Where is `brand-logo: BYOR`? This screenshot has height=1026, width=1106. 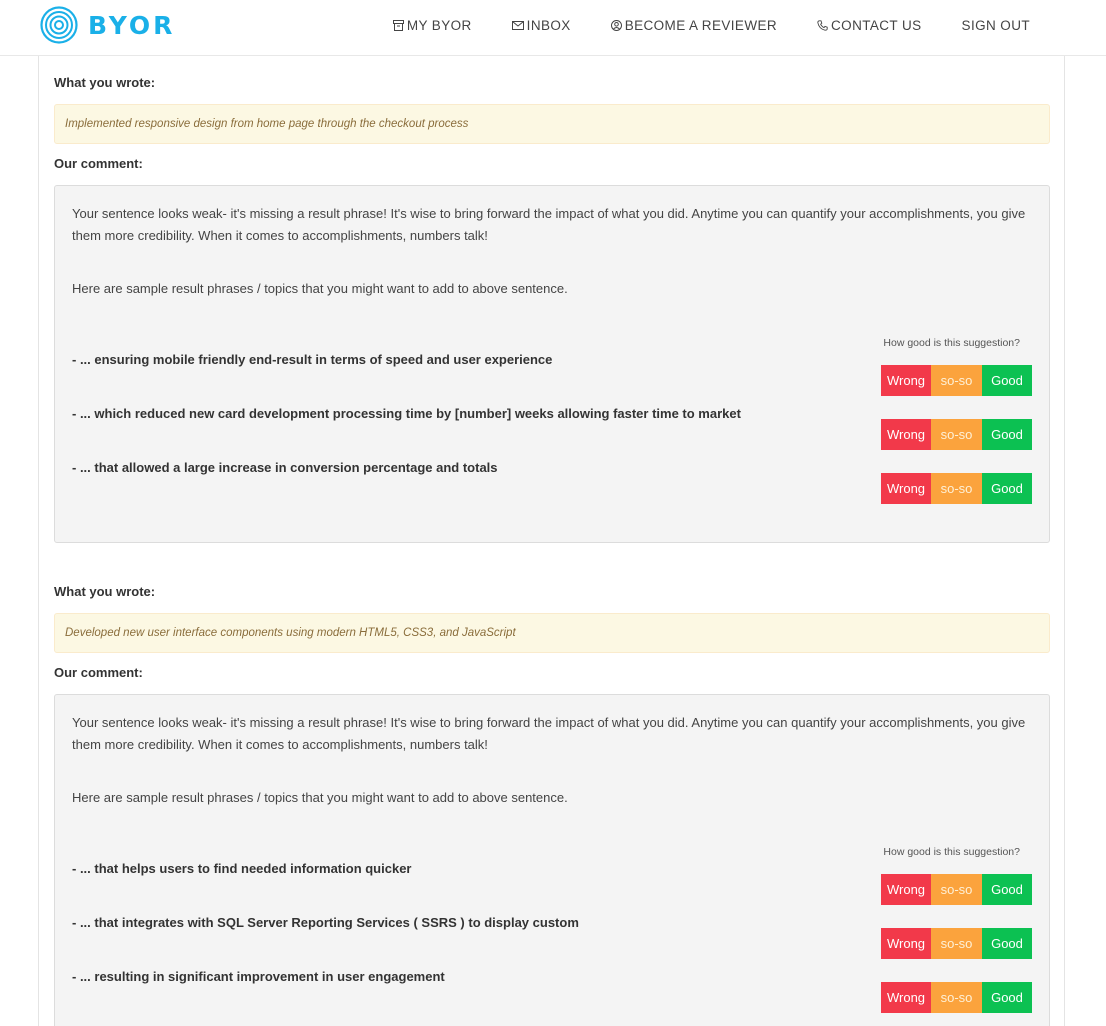 brand-logo: BYOR is located at coordinates (107, 25).